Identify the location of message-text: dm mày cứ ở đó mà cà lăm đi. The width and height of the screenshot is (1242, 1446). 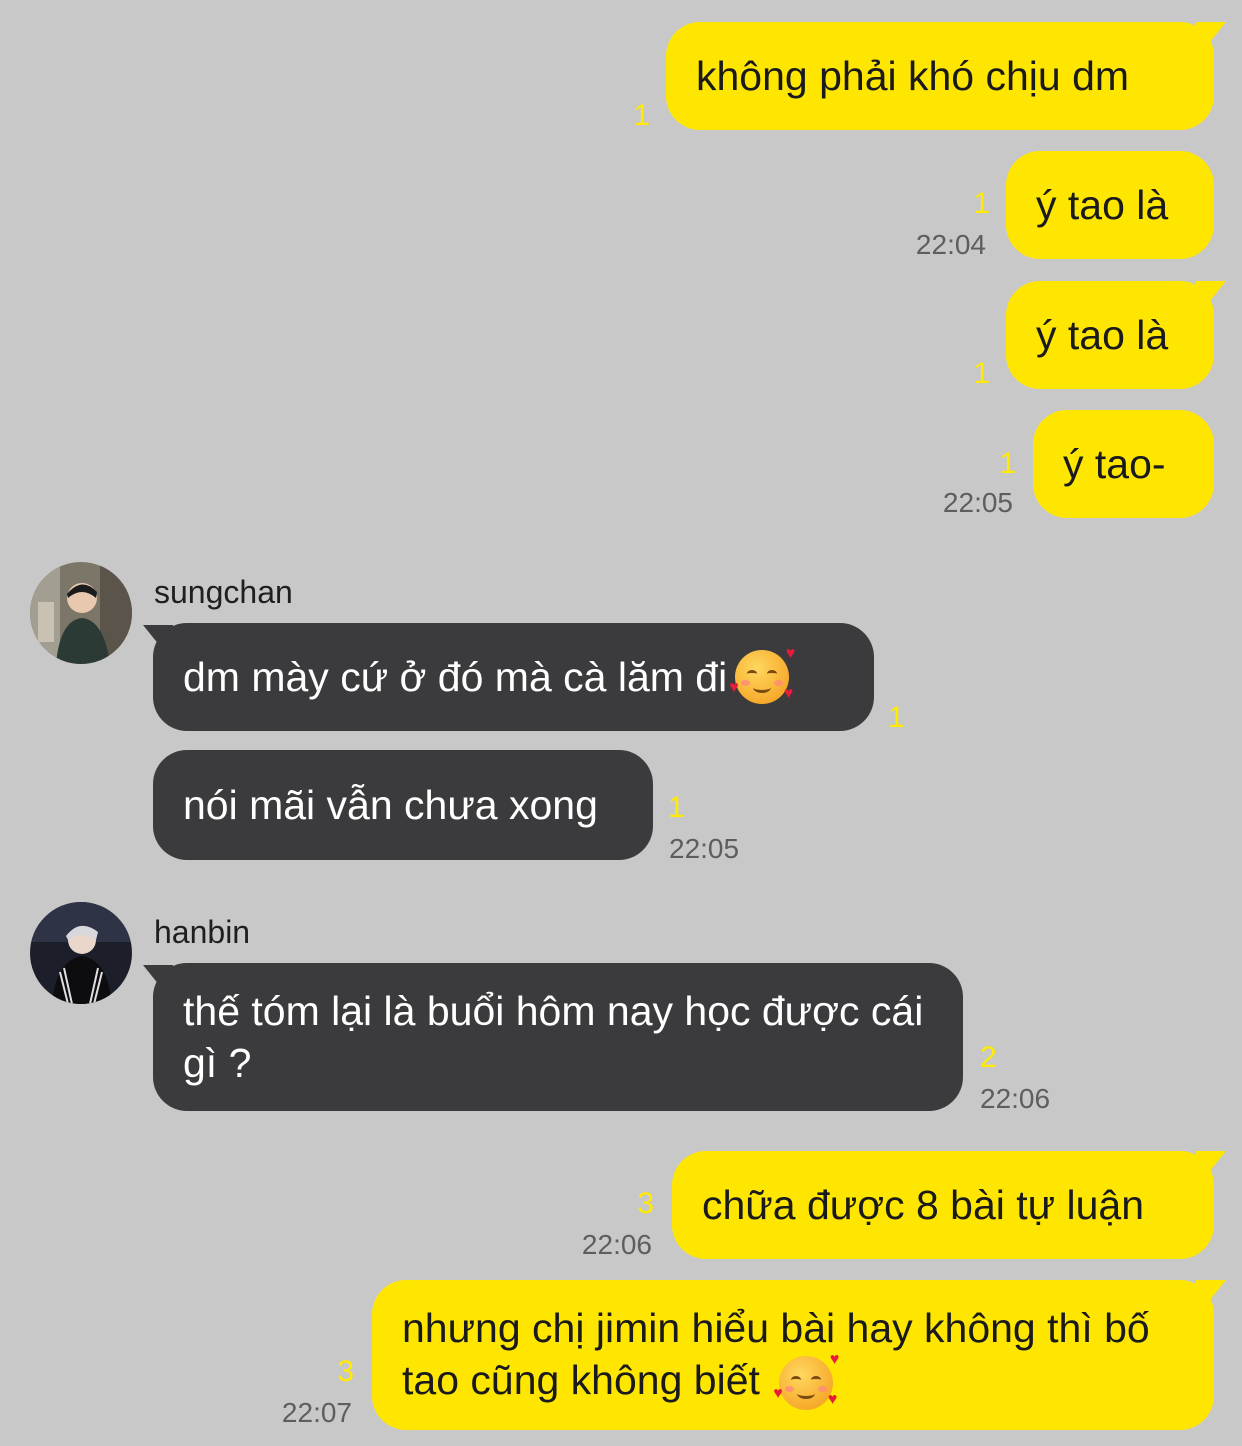
(455, 677).